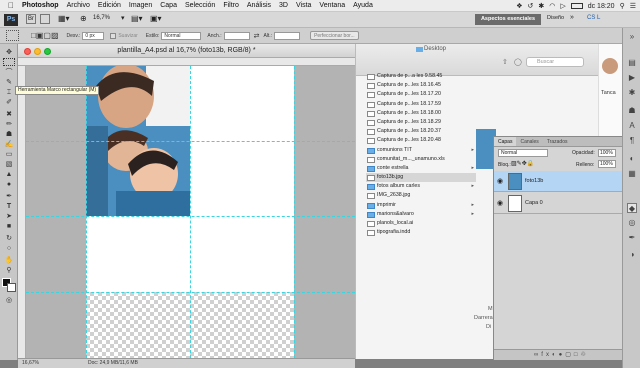 The height and width of the screenshot is (368, 640). Describe the element at coordinates (559, 203) in the screenshot. I see `layer-row-capa-0: ◉ Capa 0` at that location.